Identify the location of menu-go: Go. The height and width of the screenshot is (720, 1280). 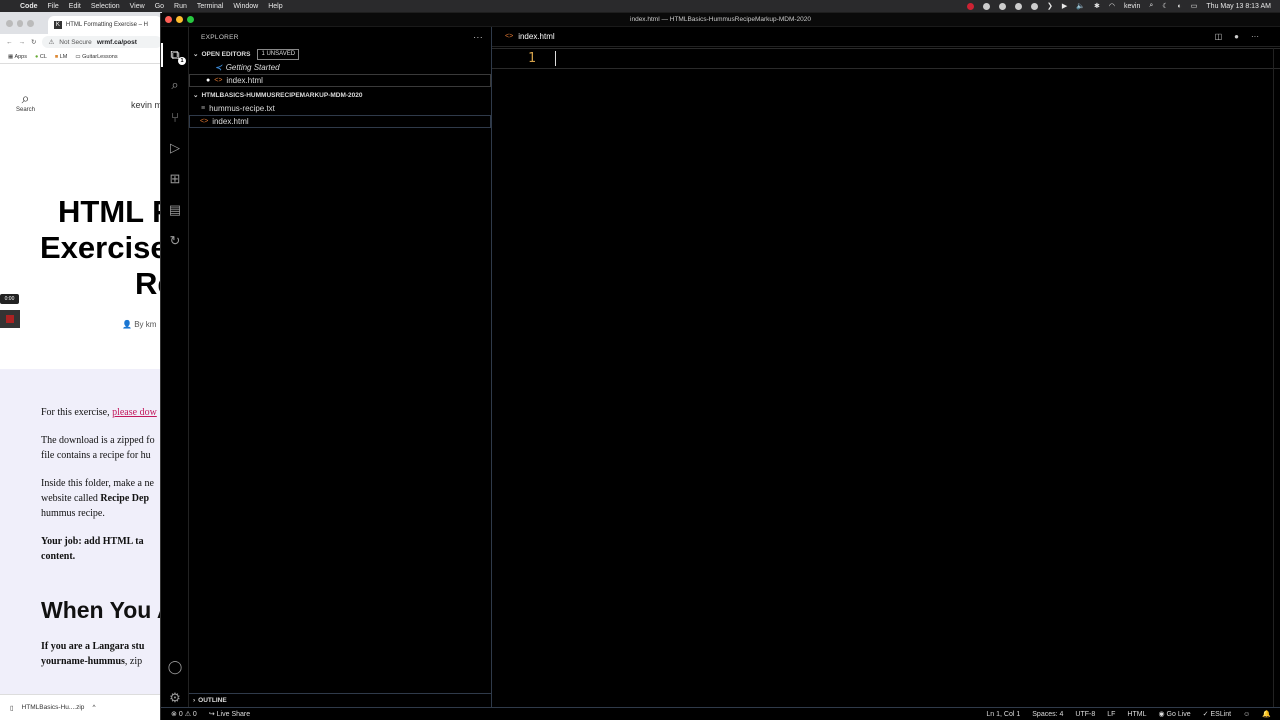
(159, 6).